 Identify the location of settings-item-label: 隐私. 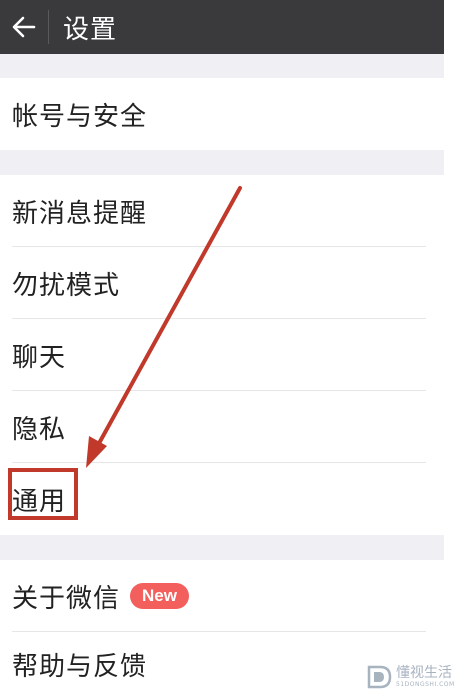
(39, 429).